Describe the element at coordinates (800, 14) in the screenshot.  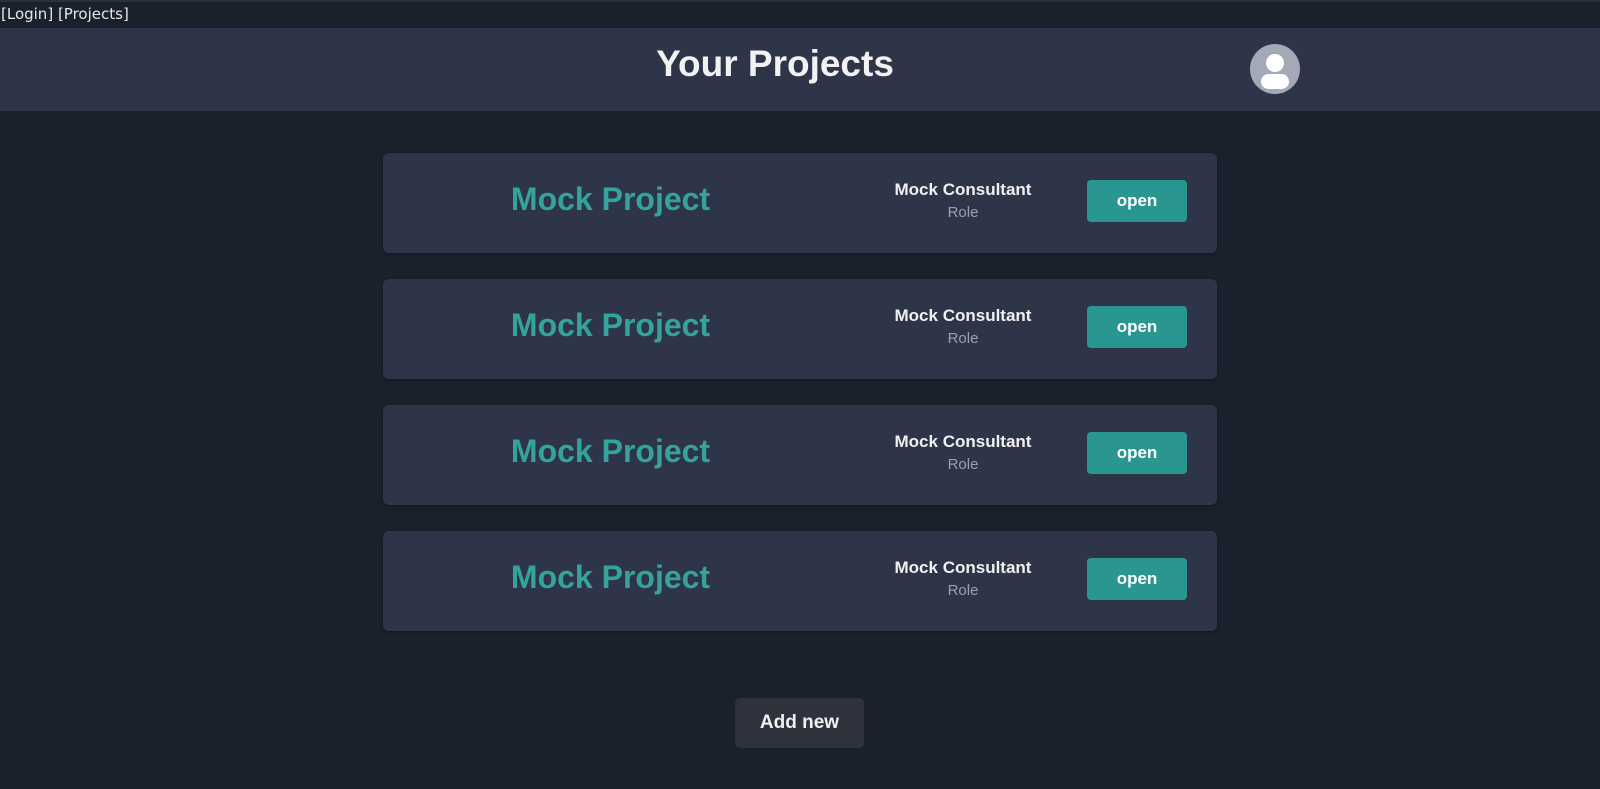
I see `top-nav: [Login] [Projects]` at that location.